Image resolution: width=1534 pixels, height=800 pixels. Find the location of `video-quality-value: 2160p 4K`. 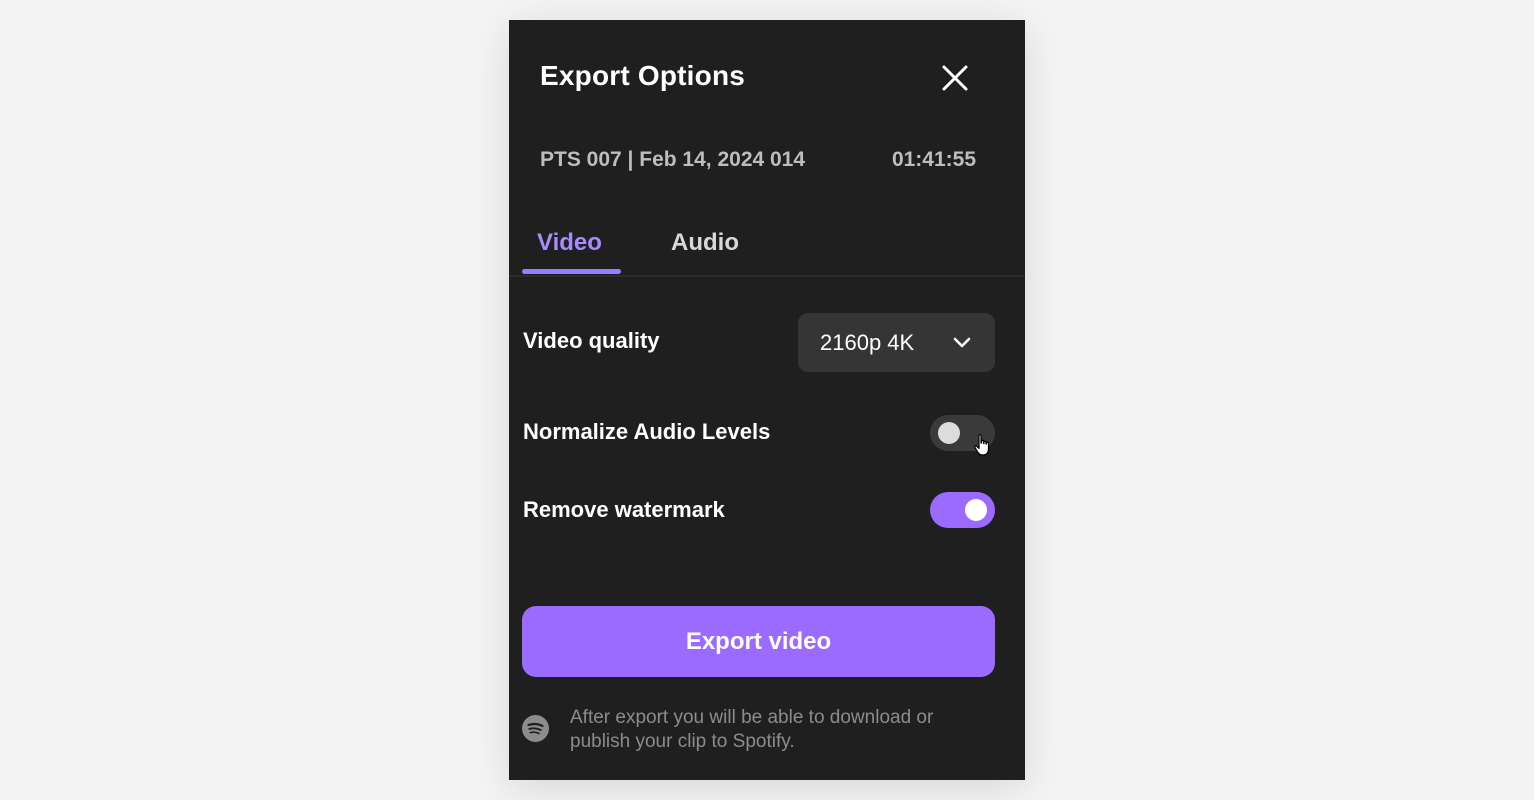

video-quality-value: 2160p 4K is located at coordinates (867, 342).